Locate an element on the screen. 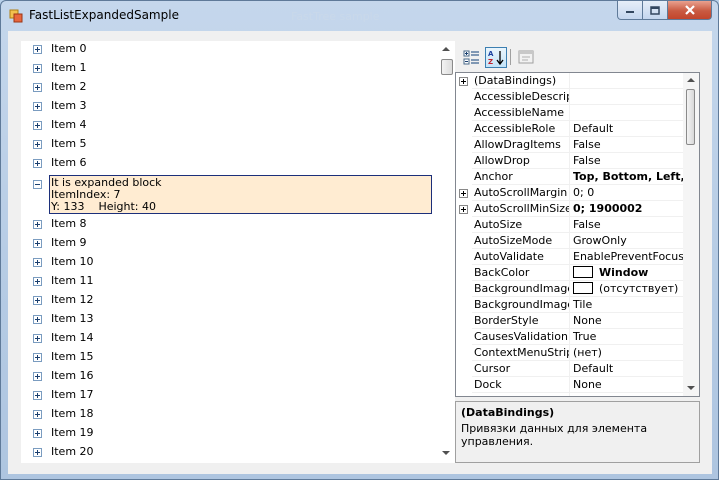 The width and height of the screenshot is (719, 480). list-item: Item 10 is located at coordinates (229, 262).